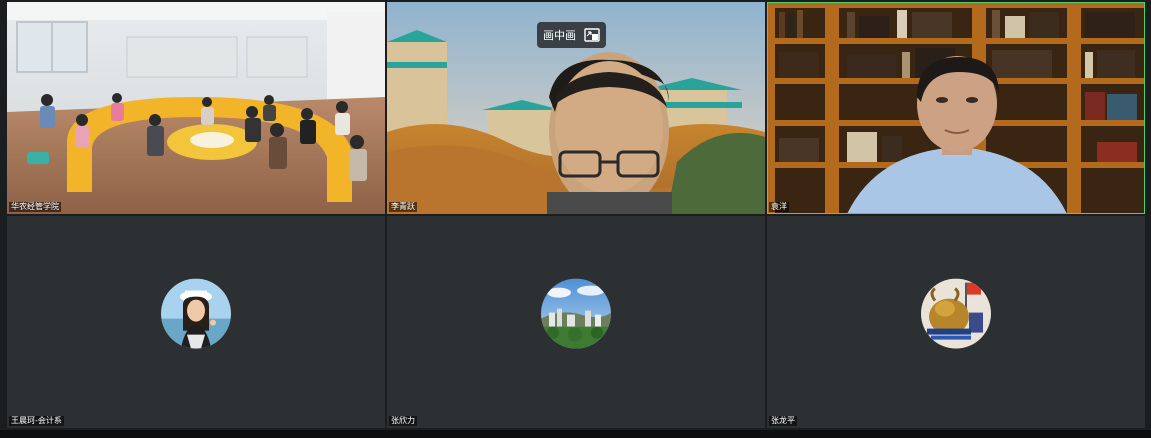 The image size is (1151, 438). What do you see at coordinates (35, 207) in the screenshot?
I see `participant-name: 华农经管学院` at bounding box center [35, 207].